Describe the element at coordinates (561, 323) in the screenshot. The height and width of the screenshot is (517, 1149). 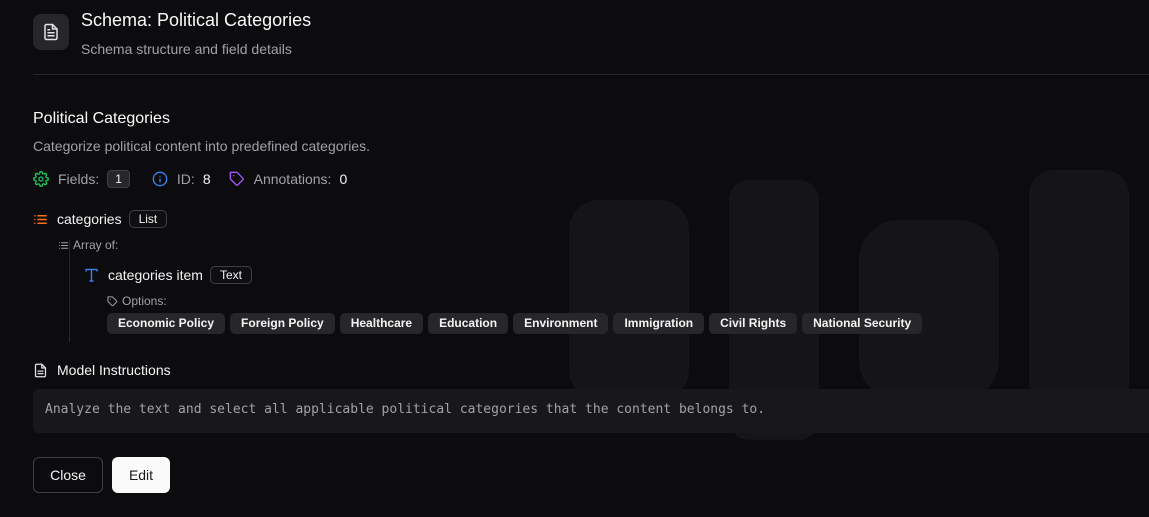
I see `option-chip: Environment` at that location.